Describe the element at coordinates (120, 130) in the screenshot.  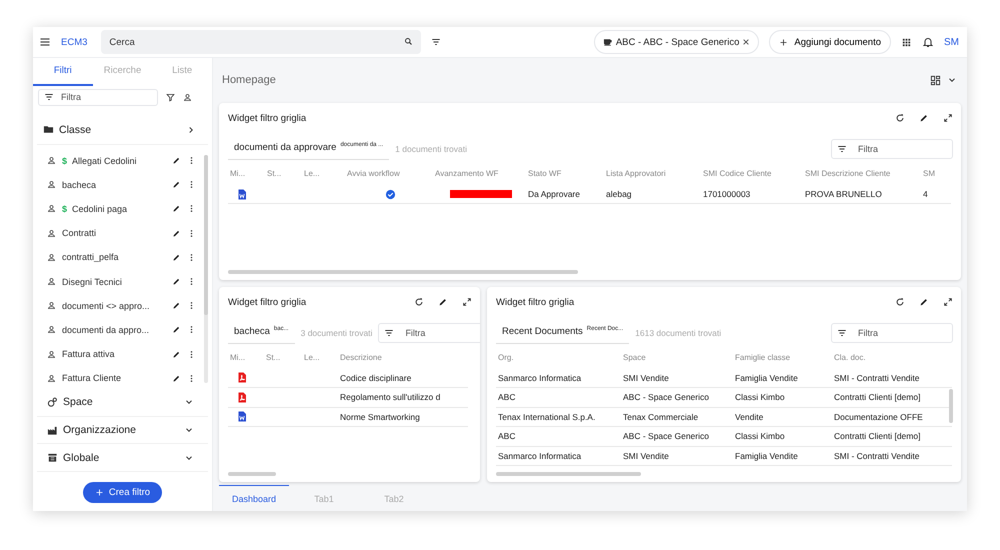
I see `section-title: Classe` at that location.